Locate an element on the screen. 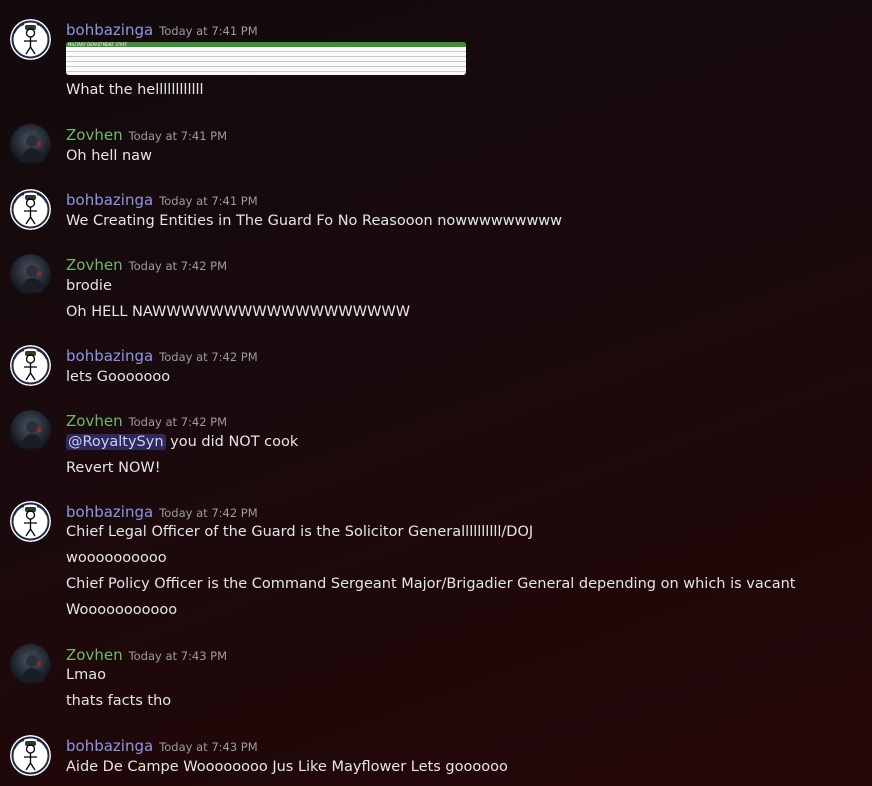 Image resolution: width=872 pixels, height=786 pixels. message-header: Zovhen Today at 7:41 PM is located at coordinates (146, 135).